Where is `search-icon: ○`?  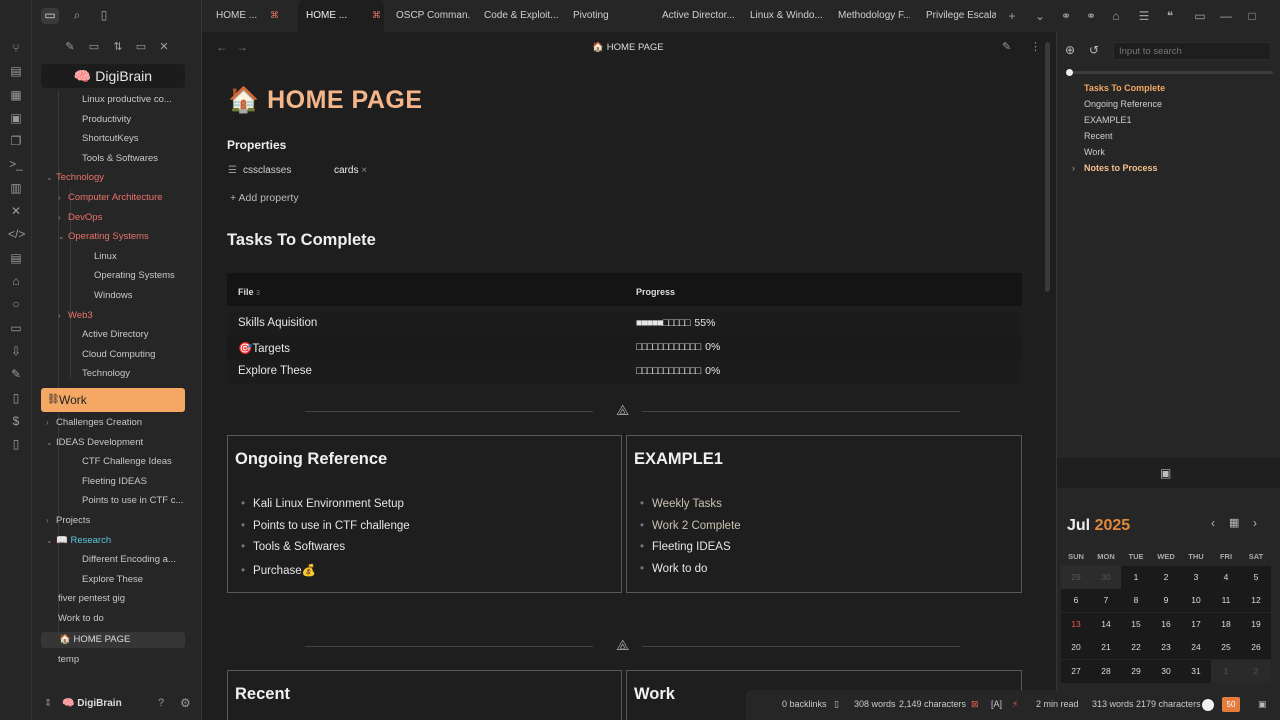 search-icon: ○ is located at coordinates (16, 304).